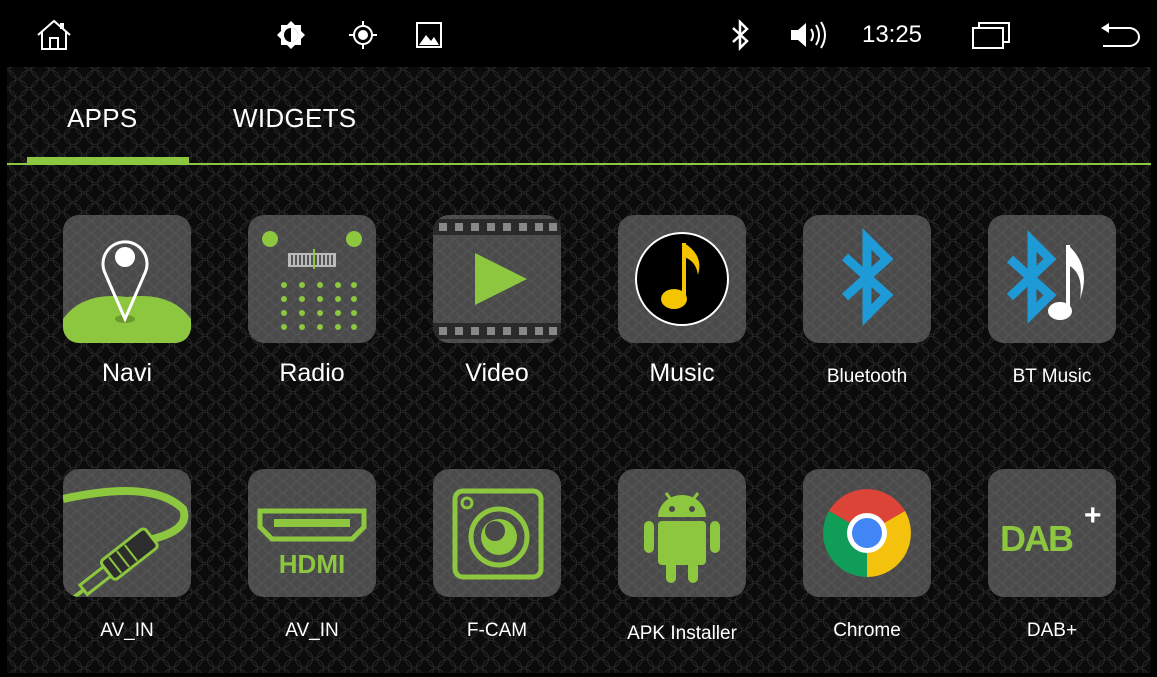  Describe the element at coordinates (312, 279) in the screenshot. I see `radio-icon` at that location.